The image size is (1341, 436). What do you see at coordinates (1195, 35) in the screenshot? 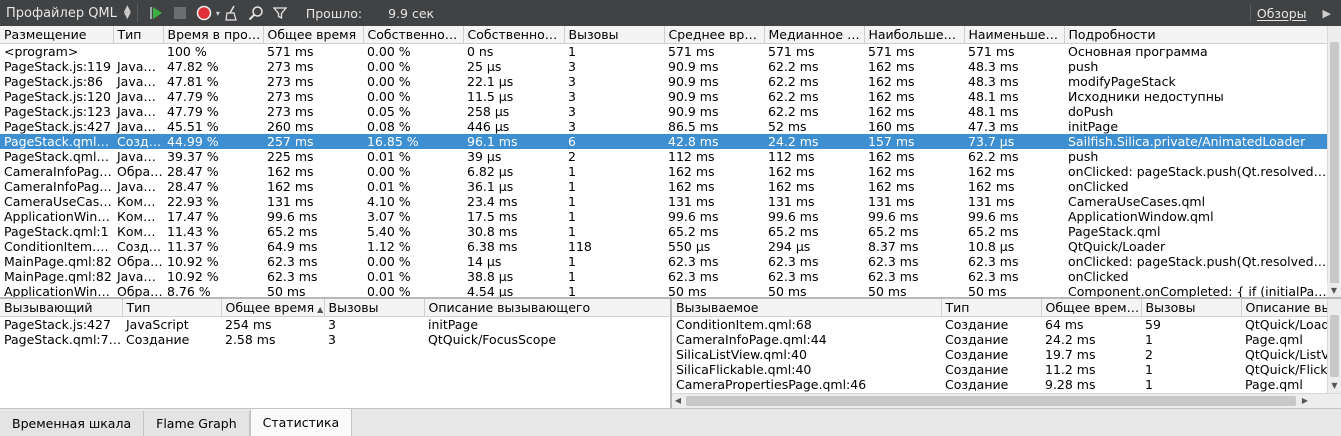
I see `statistics-column-header: Подробности` at bounding box center [1195, 35].